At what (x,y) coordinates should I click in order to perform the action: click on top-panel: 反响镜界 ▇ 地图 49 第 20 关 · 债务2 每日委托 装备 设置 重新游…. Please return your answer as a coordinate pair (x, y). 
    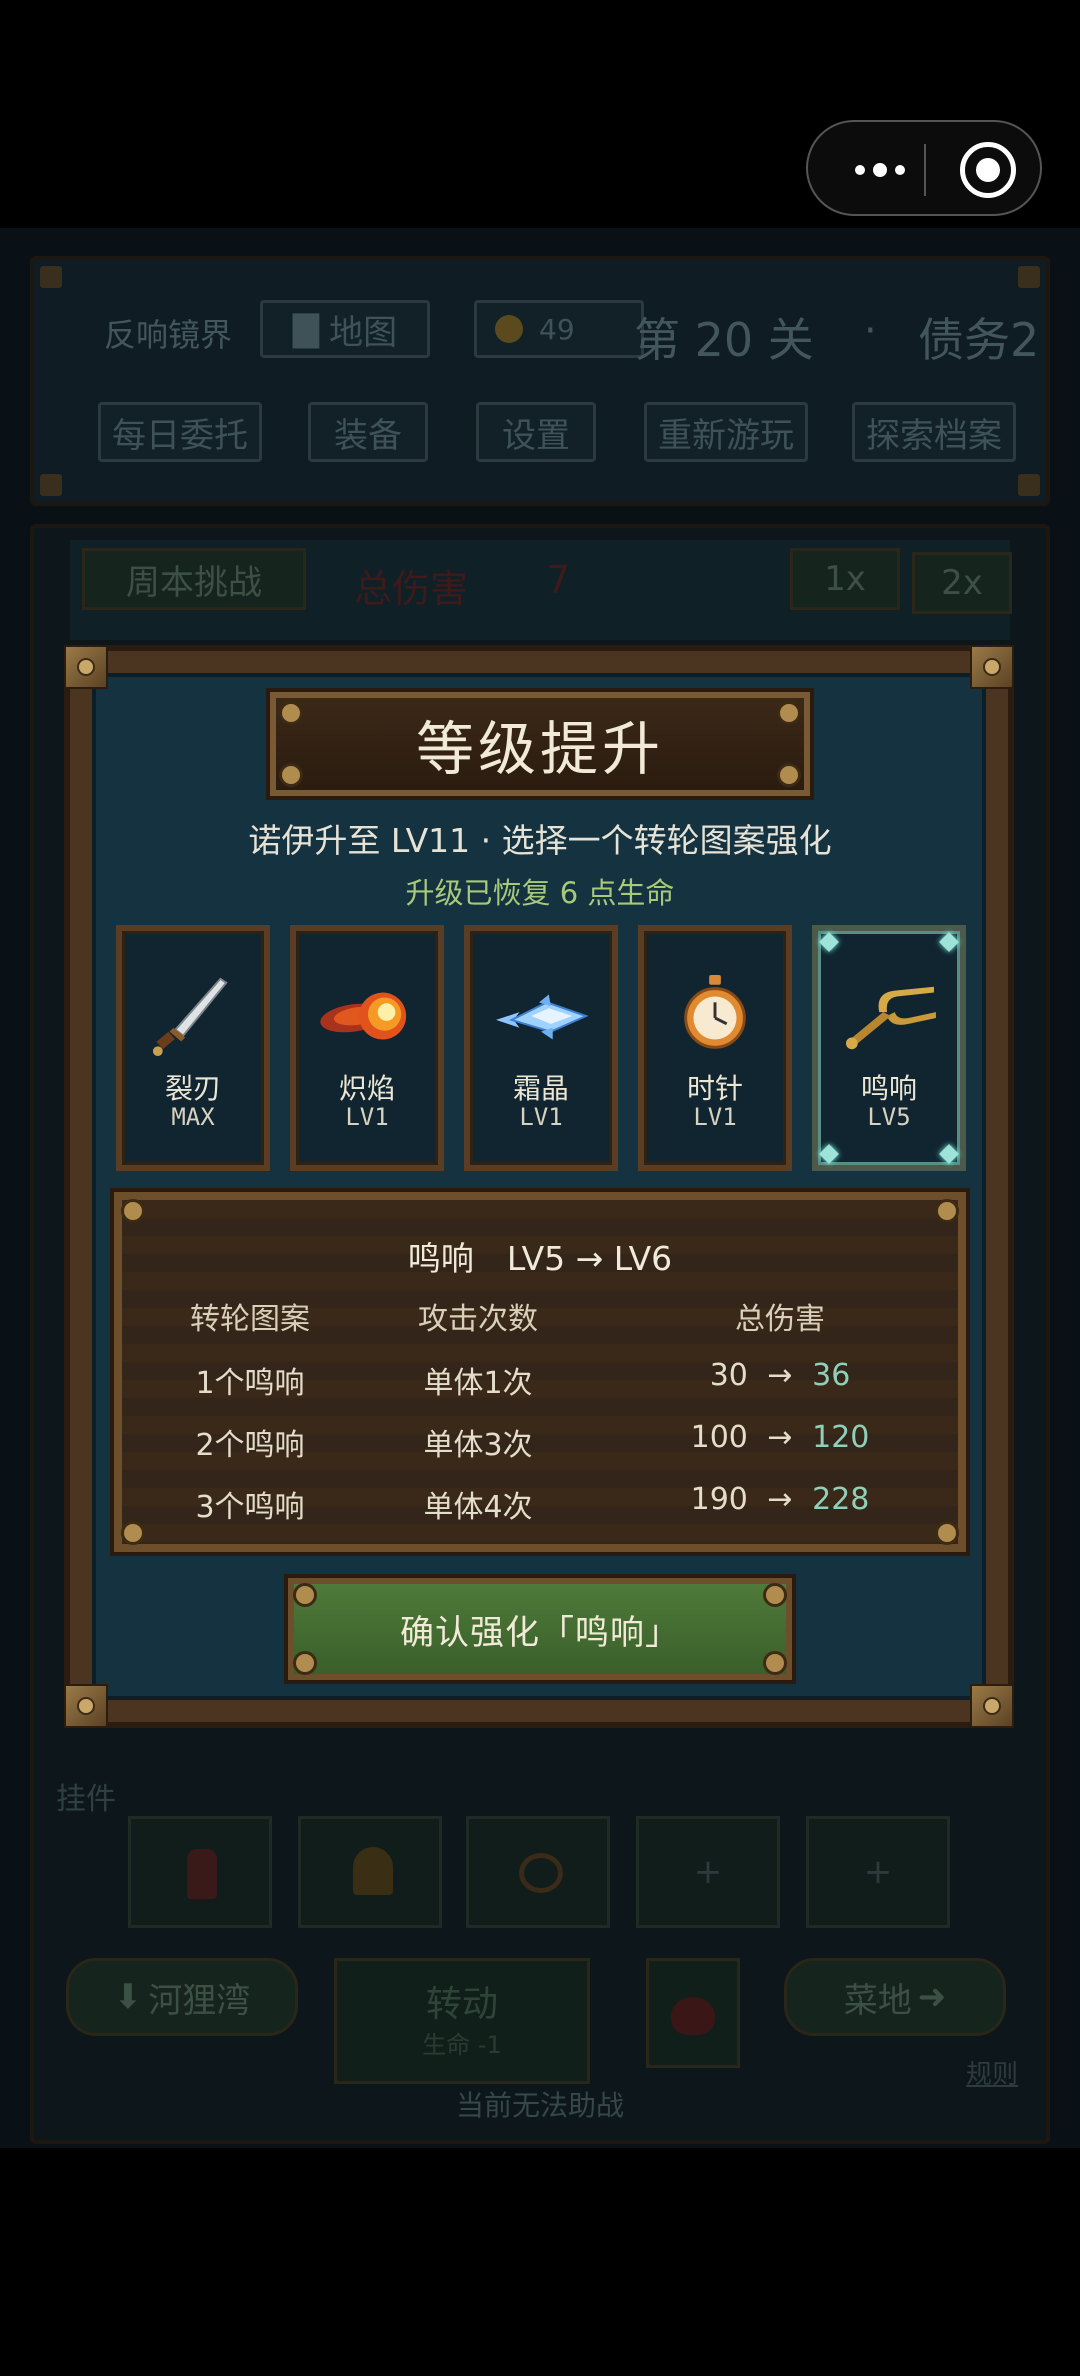
    Looking at the image, I should click on (540, 381).